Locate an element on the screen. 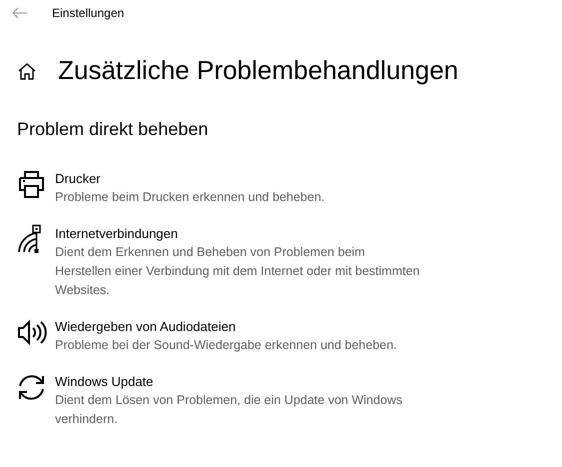 Image resolution: width=562 pixels, height=467 pixels. troubleshooter-link: Internetverbindungen is located at coordinates (237, 234).